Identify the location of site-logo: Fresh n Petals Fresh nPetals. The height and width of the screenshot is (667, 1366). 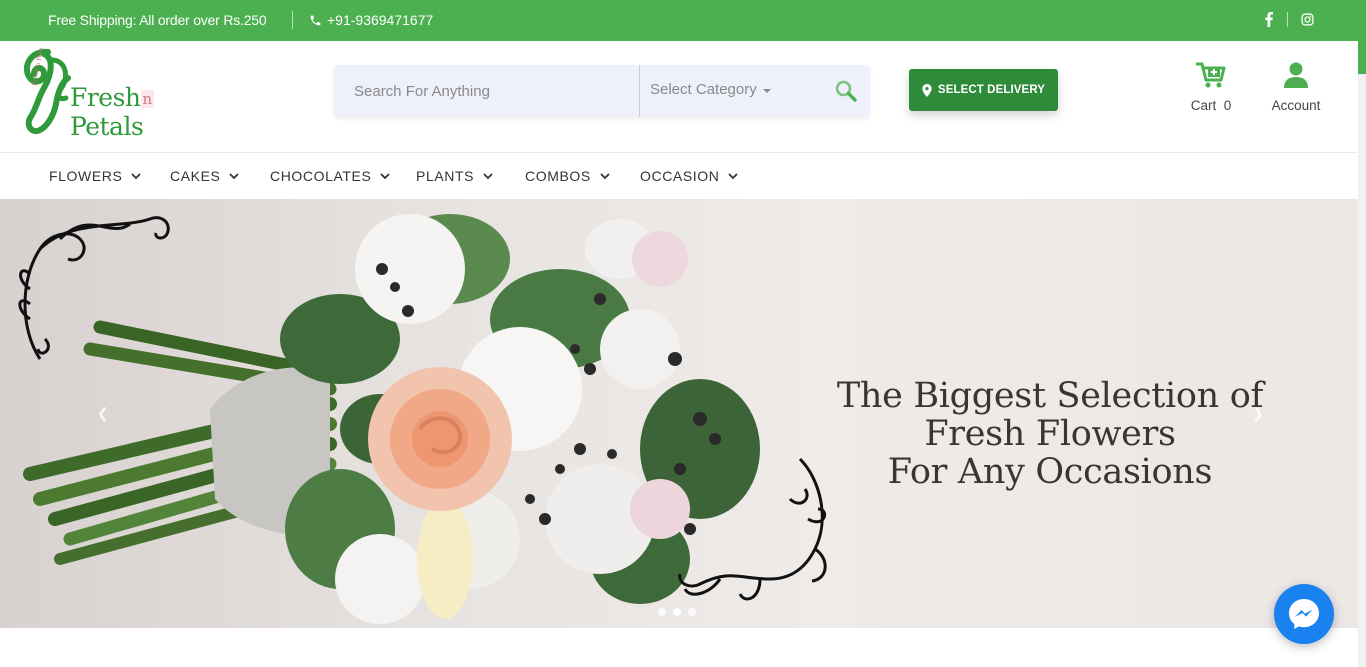
(122, 91).